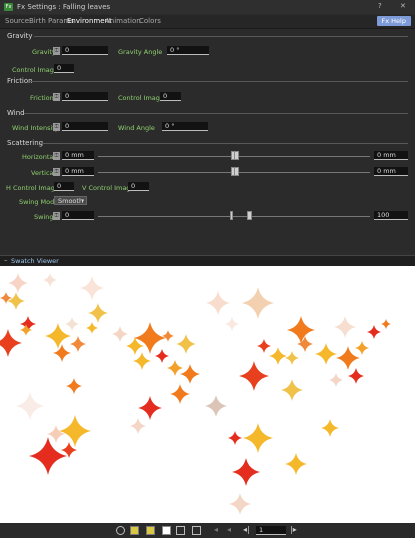 The image size is (415, 538). What do you see at coordinates (249, 215) in the screenshot?
I see `swing-slider-handle-max` at bounding box center [249, 215].